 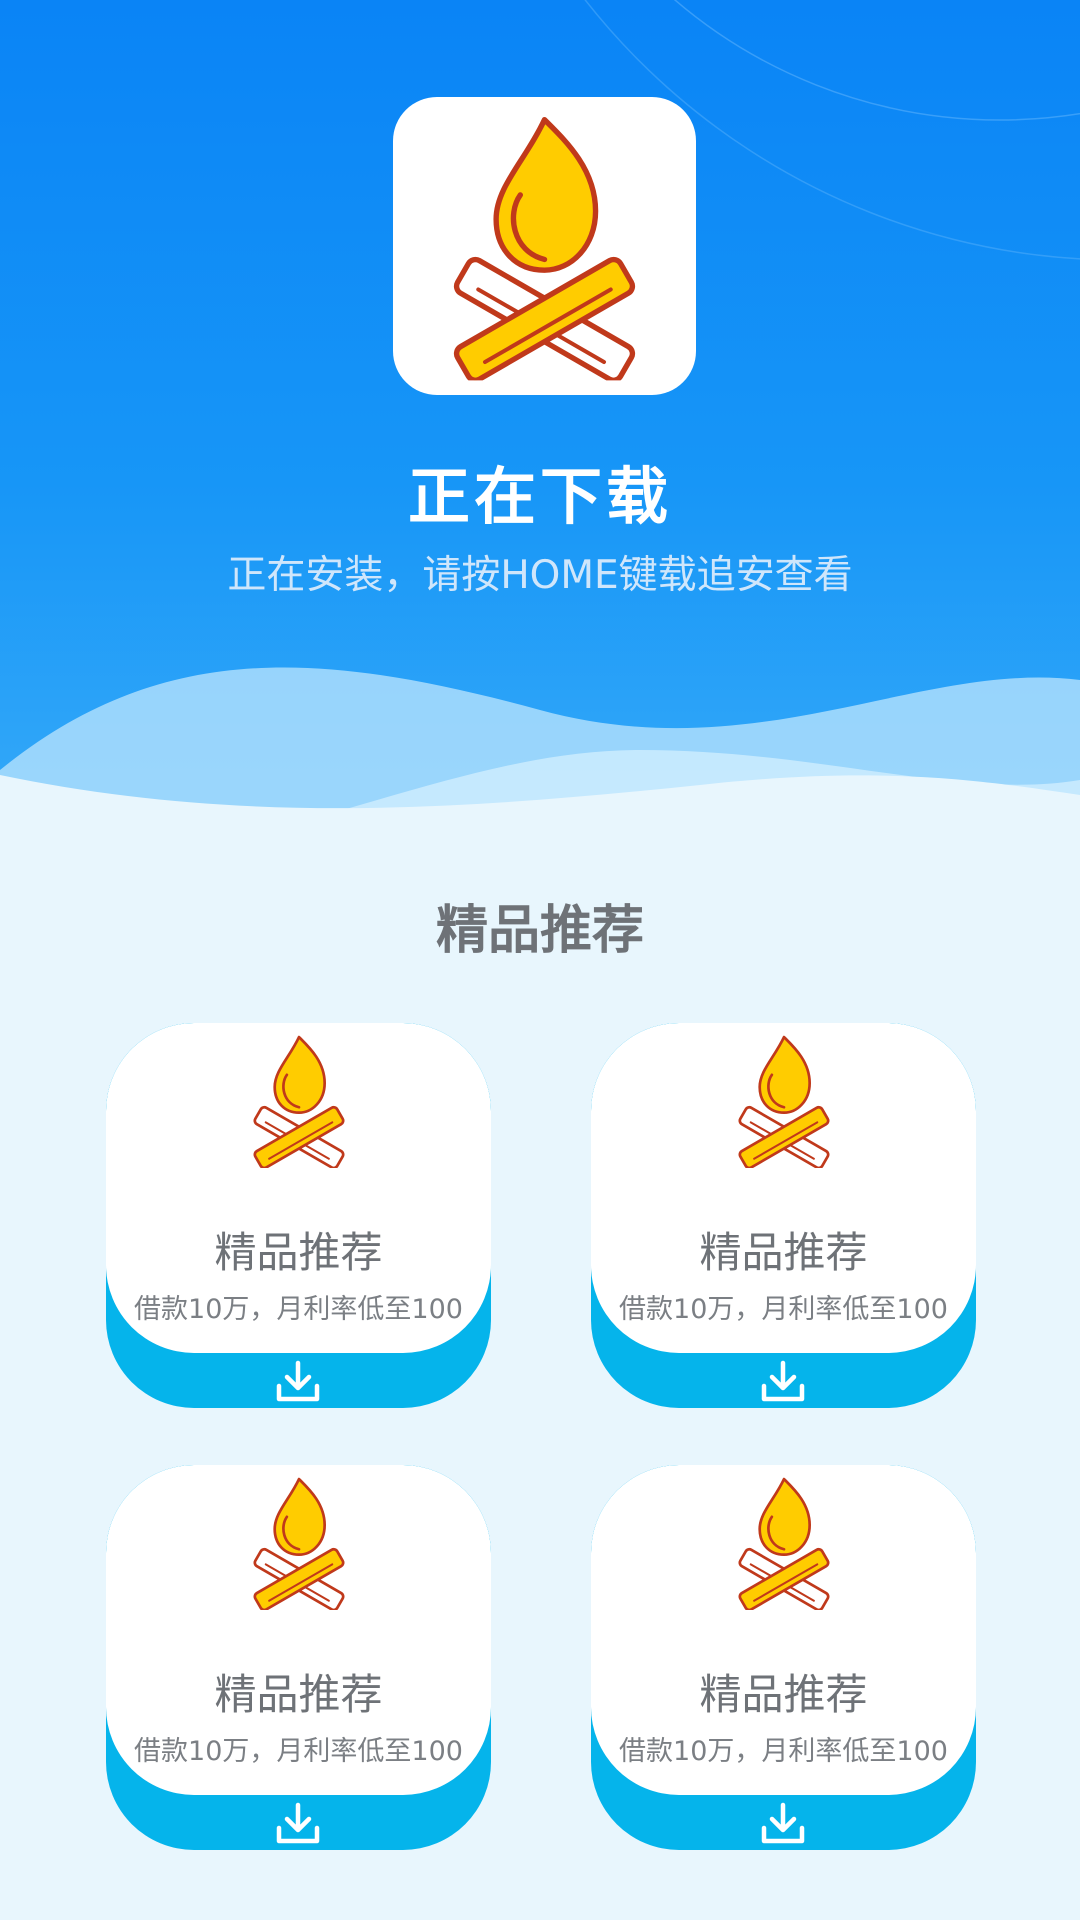 I want to click on download-status-title: 正在下载, so click(x=539, y=496).